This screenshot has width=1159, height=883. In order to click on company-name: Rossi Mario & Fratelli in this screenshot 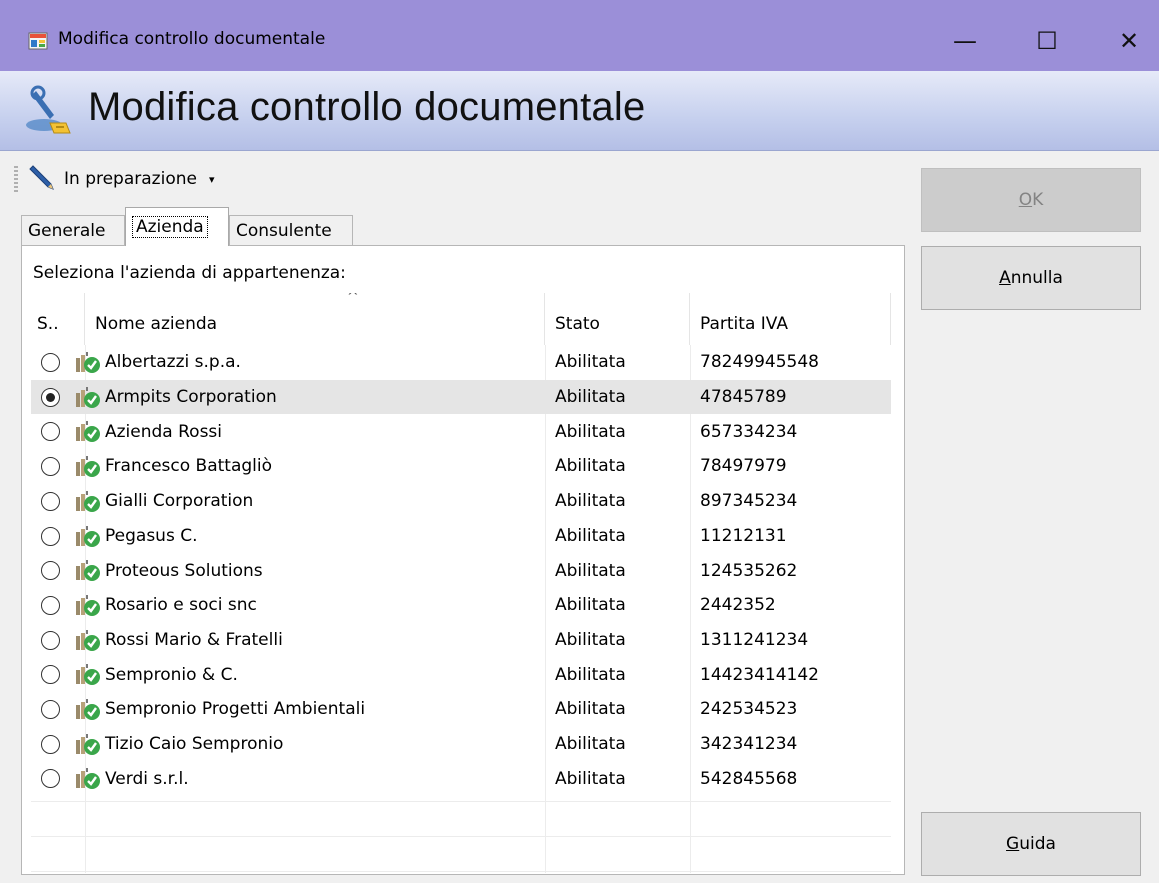, I will do `click(194, 639)`.